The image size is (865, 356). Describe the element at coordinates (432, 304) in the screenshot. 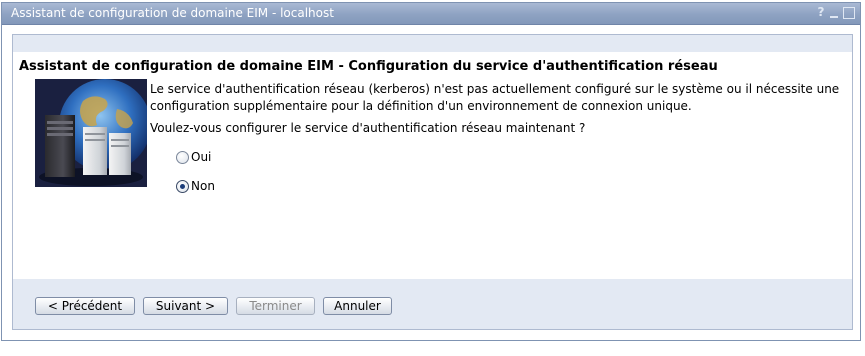

I see `button-bar: < Précédent Suivant > Terminer Annuler` at that location.